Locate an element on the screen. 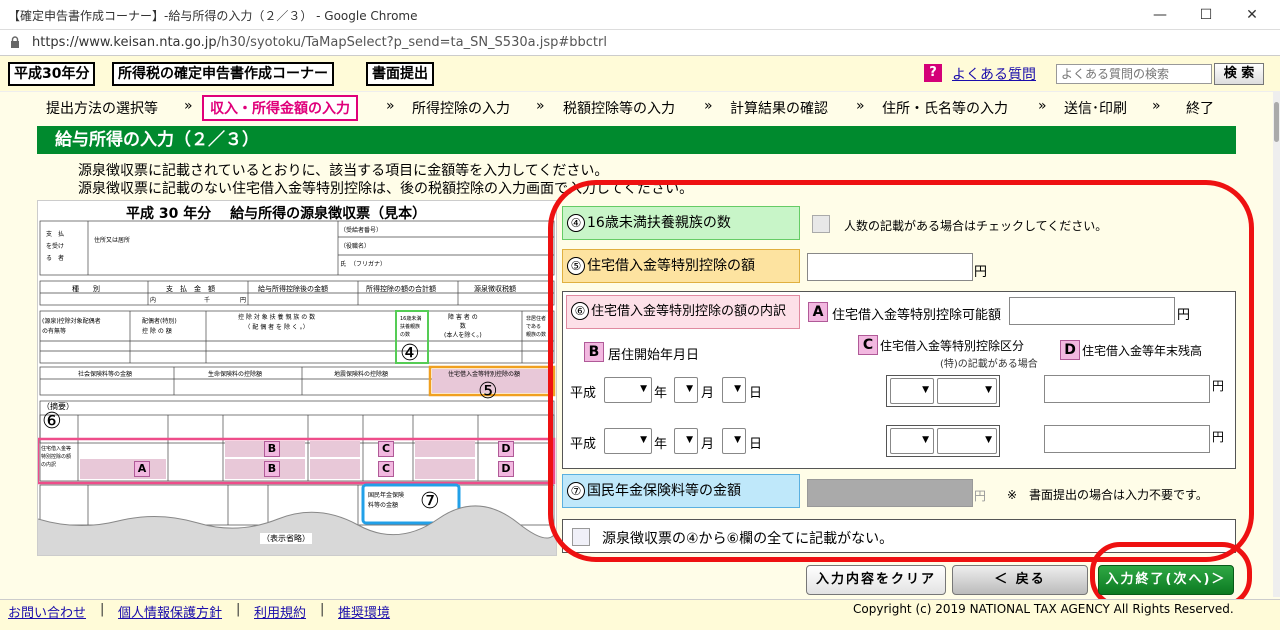 The height and width of the screenshot is (630, 1280). year-label: 平成30年分 is located at coordinates (52, 74).